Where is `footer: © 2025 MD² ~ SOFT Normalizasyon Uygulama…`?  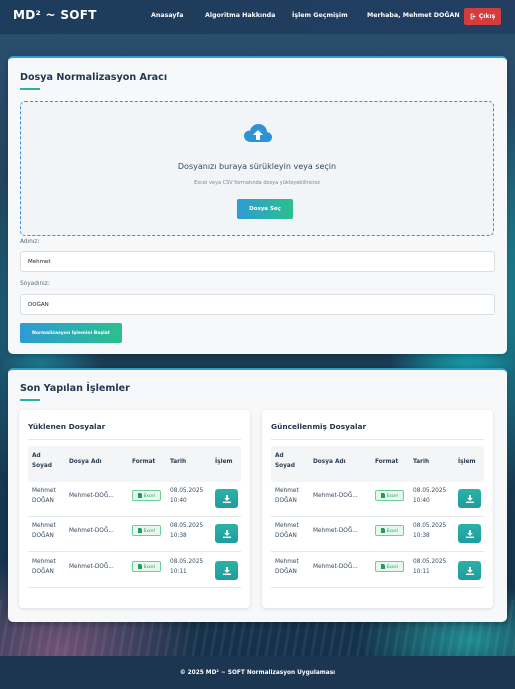
footer: © 2025 MD² ~ SOFT Normalizasyon Uygulama… is located at coordinates (257, 672).